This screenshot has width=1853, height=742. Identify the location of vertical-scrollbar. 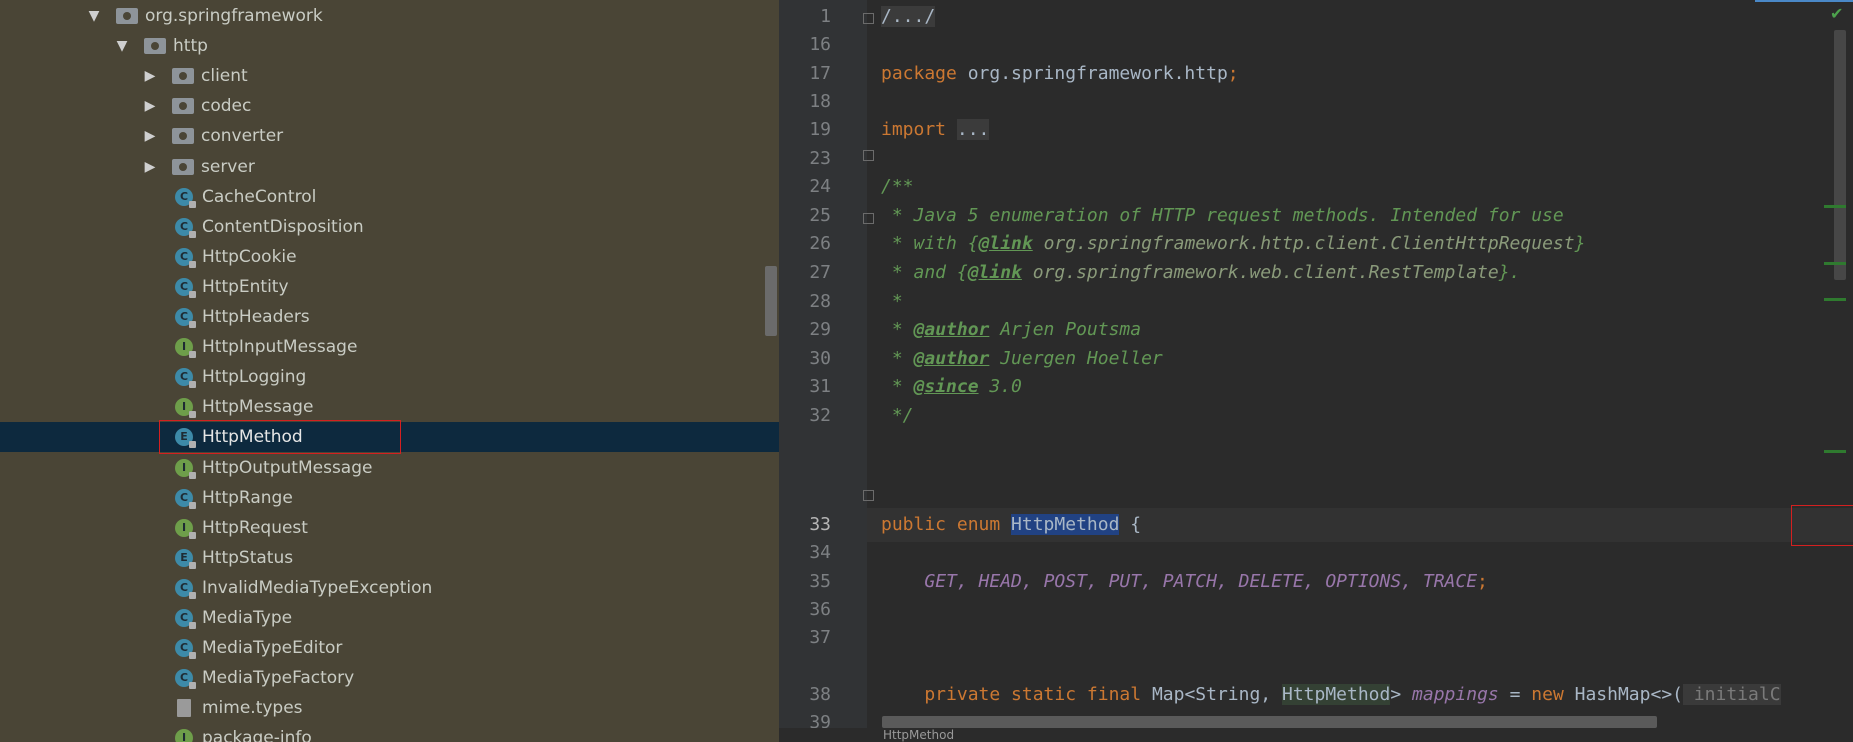
(1840, 155).